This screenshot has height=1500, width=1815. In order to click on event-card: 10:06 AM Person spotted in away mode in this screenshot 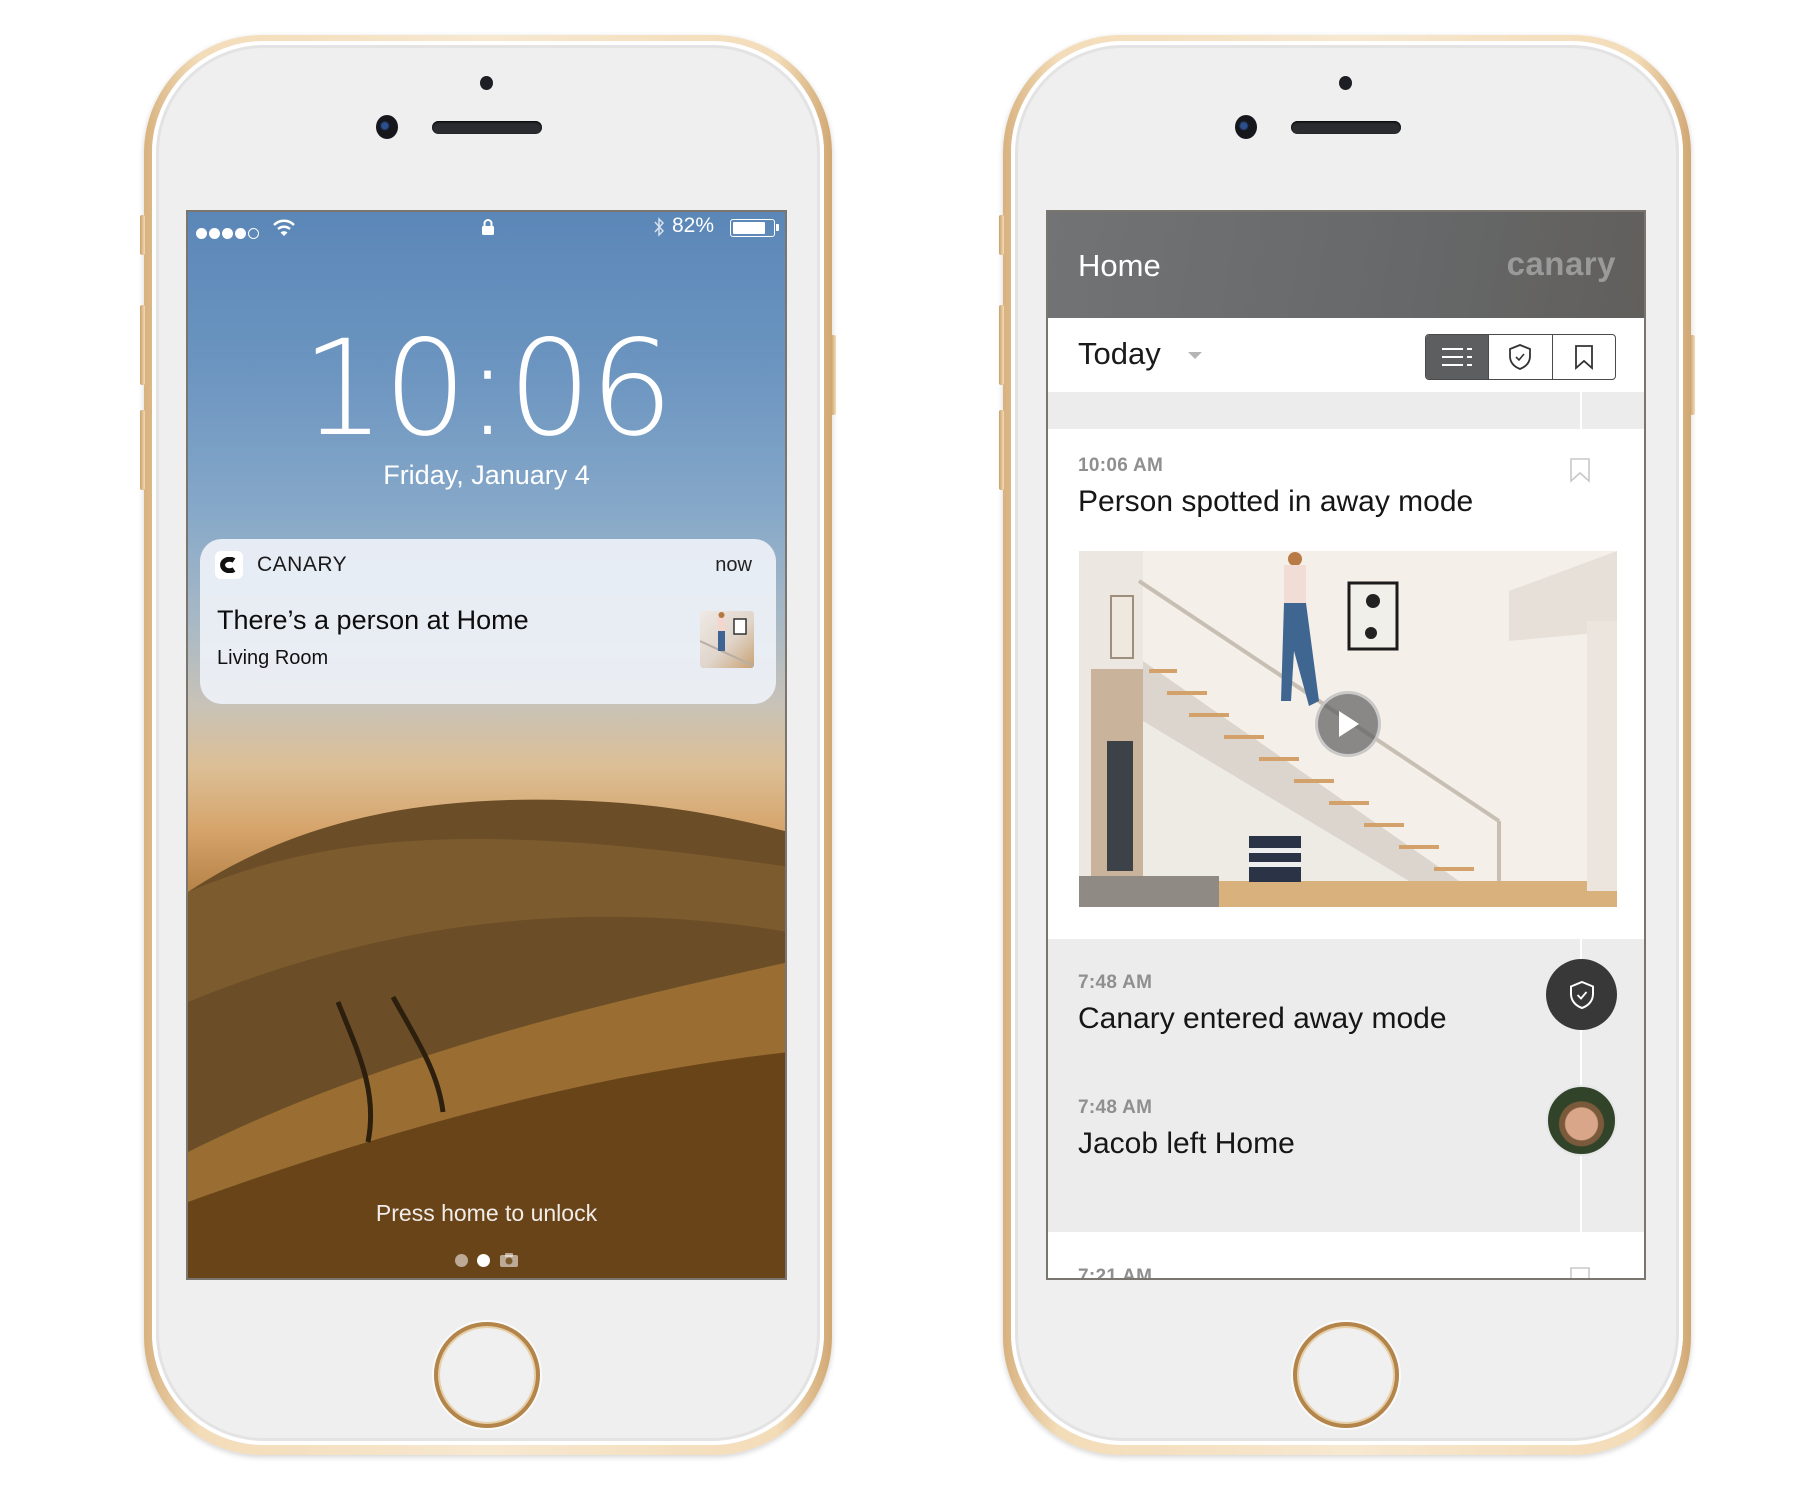, I will do `click(1346, 684)`.